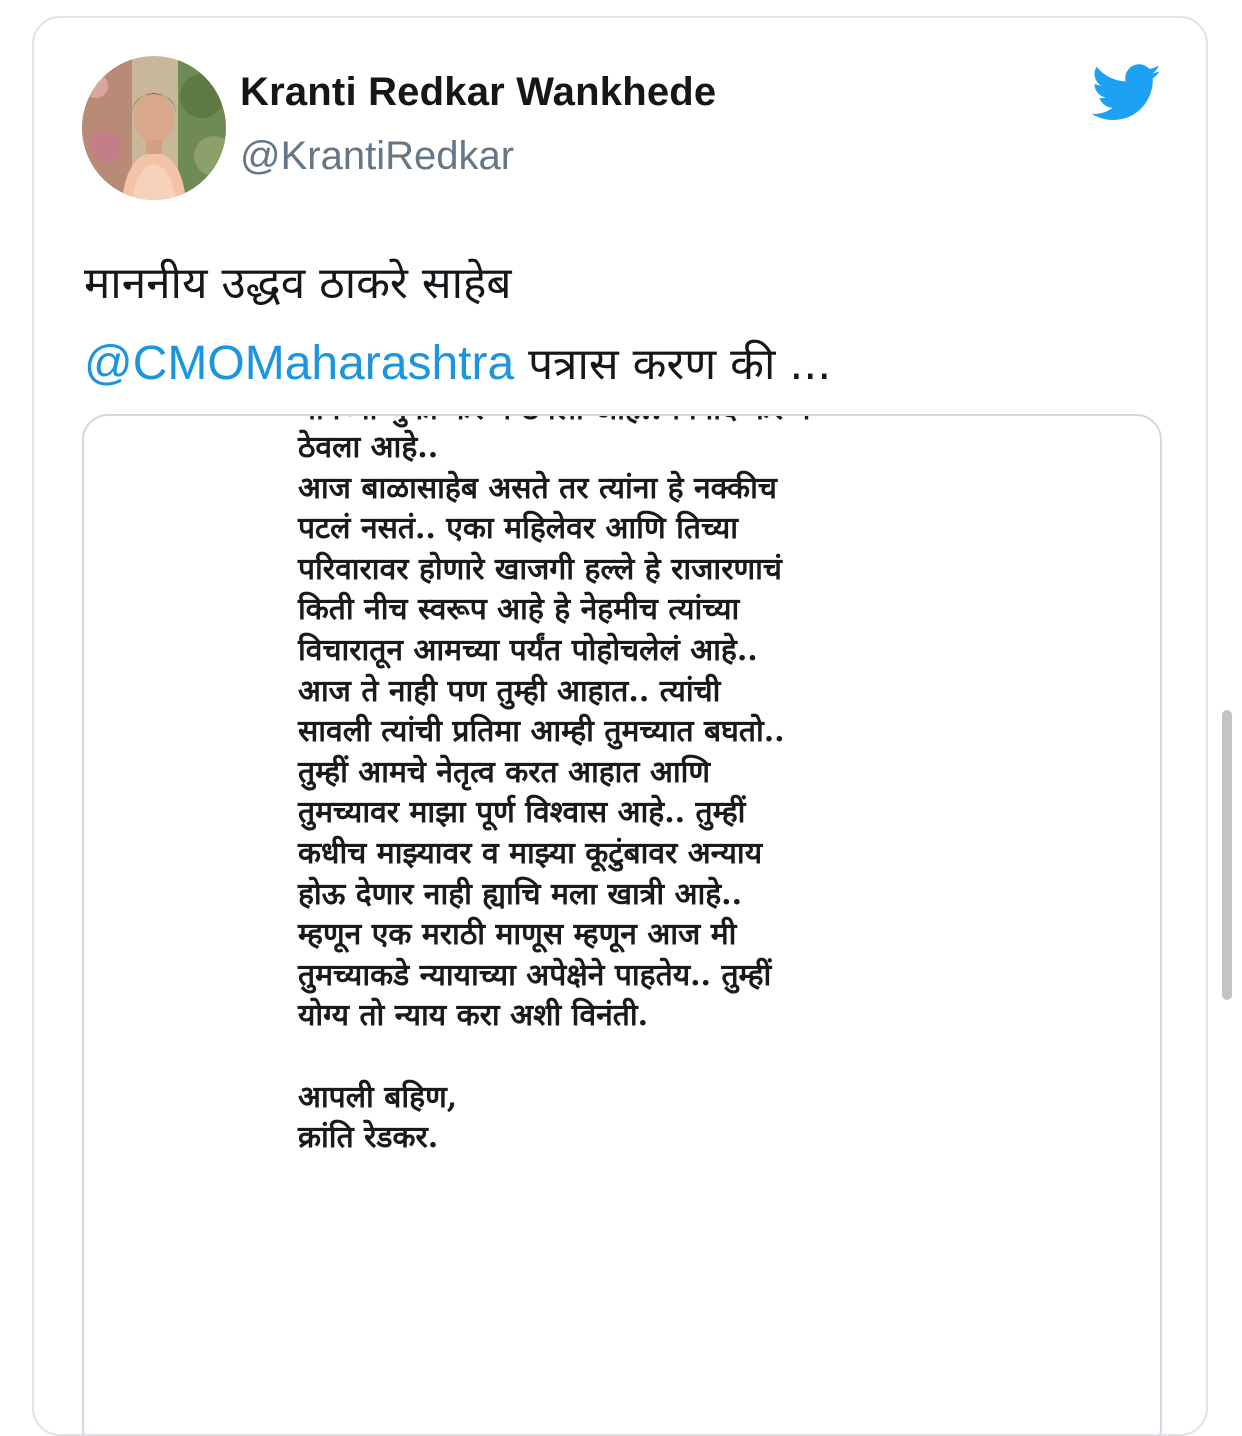  I want to click on letter-line: आज बाळासाहेब असते तर त्यांना हे नक्कीच, so click(537, 488).